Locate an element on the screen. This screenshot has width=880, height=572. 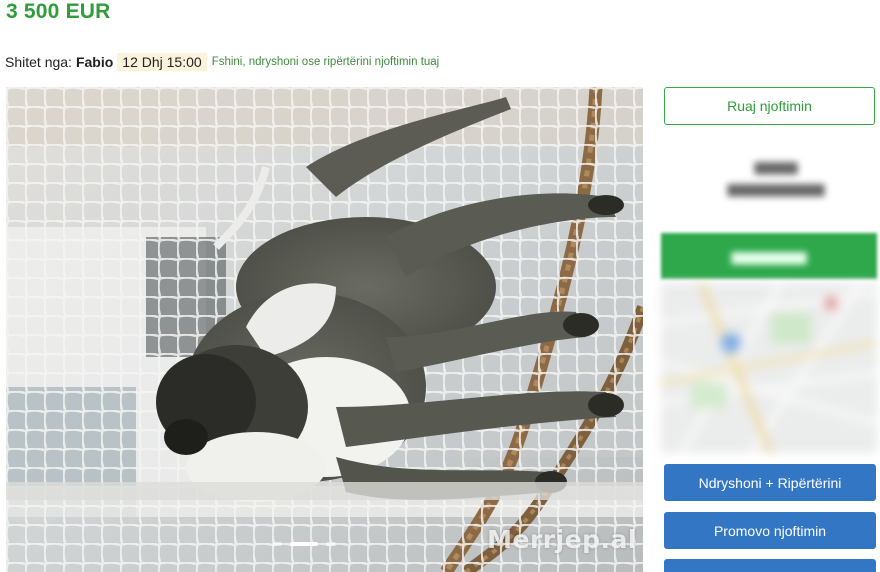
listing-price: 3 500 EUR is located at coordinates (58, 11).